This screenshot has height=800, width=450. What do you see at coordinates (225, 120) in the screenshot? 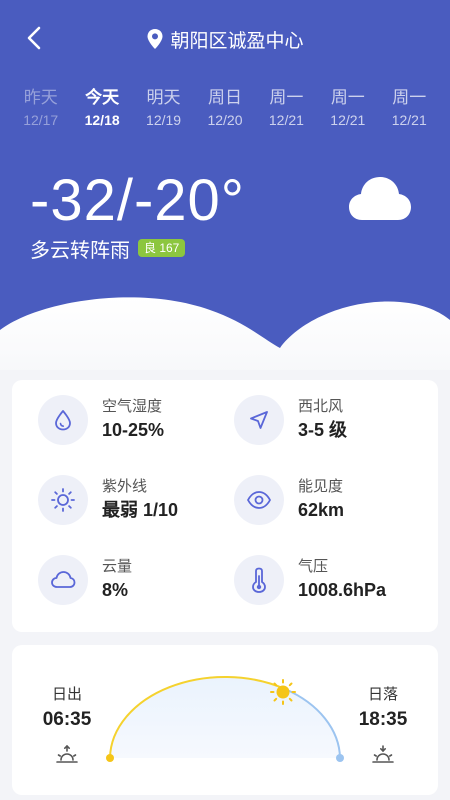
I see `day-date: 12/20` at bounding box center [225, 120].